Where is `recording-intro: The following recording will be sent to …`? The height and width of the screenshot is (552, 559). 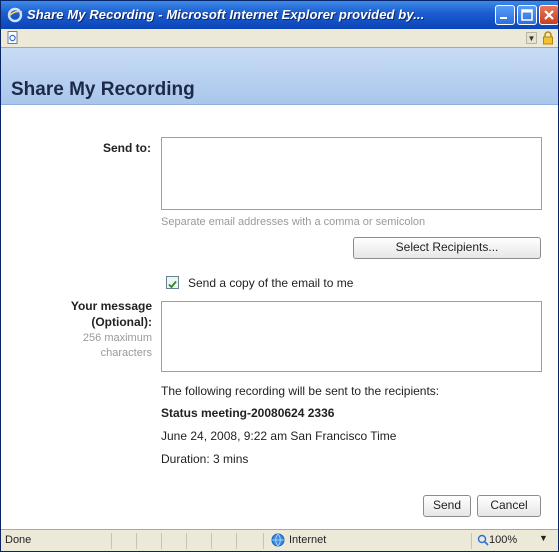
recording-intro: The following recording will be sent to … is located at coordinates (300, 391).